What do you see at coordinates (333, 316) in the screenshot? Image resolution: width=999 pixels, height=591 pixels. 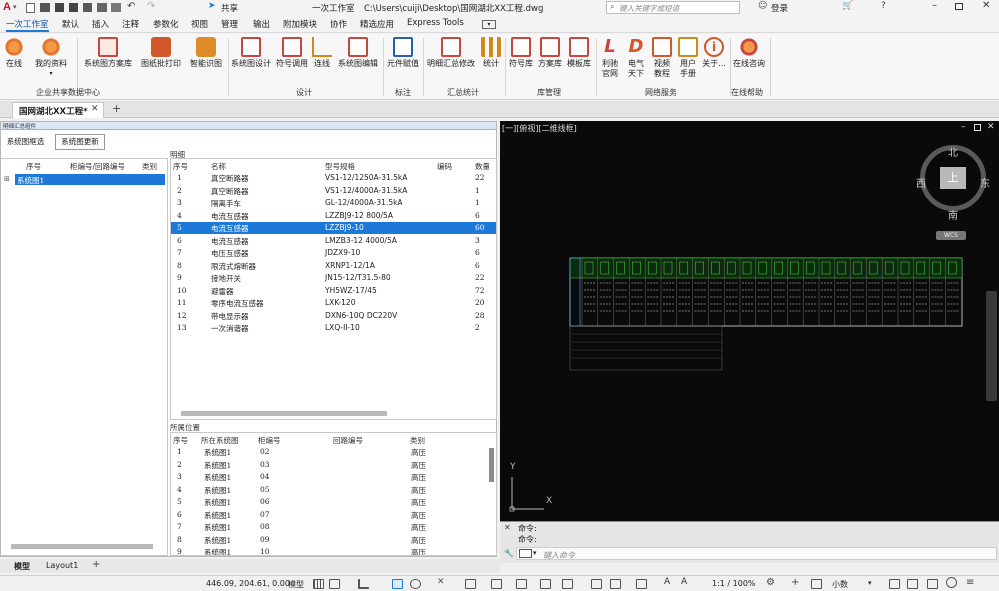 I see `detail-row: 12 带电显示器 DXN6-10Q DC220V 28` at bounding box center [333, 316].